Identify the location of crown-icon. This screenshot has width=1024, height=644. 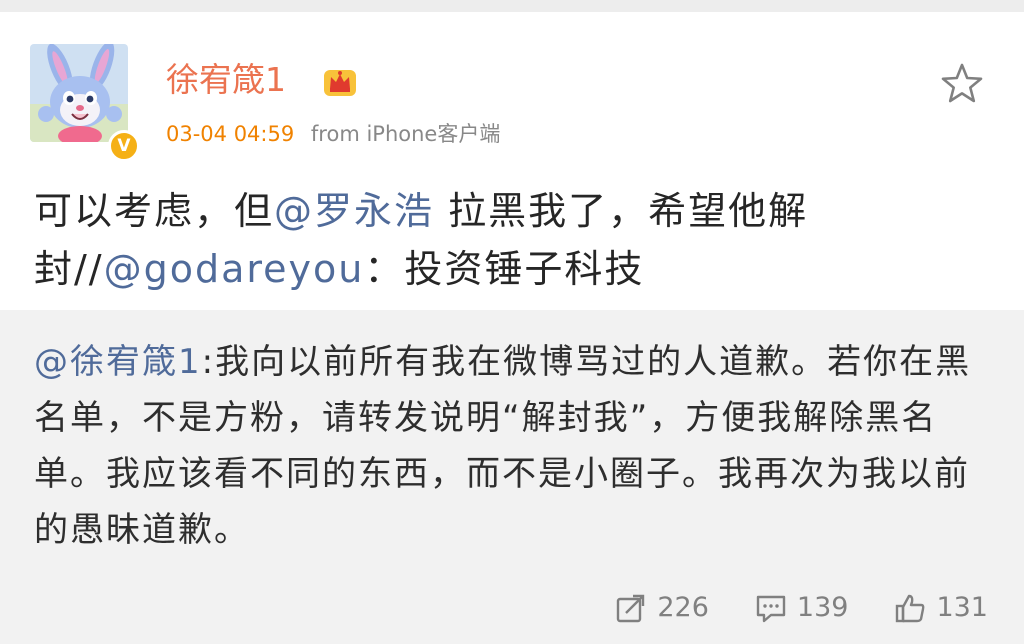
(340, 82).